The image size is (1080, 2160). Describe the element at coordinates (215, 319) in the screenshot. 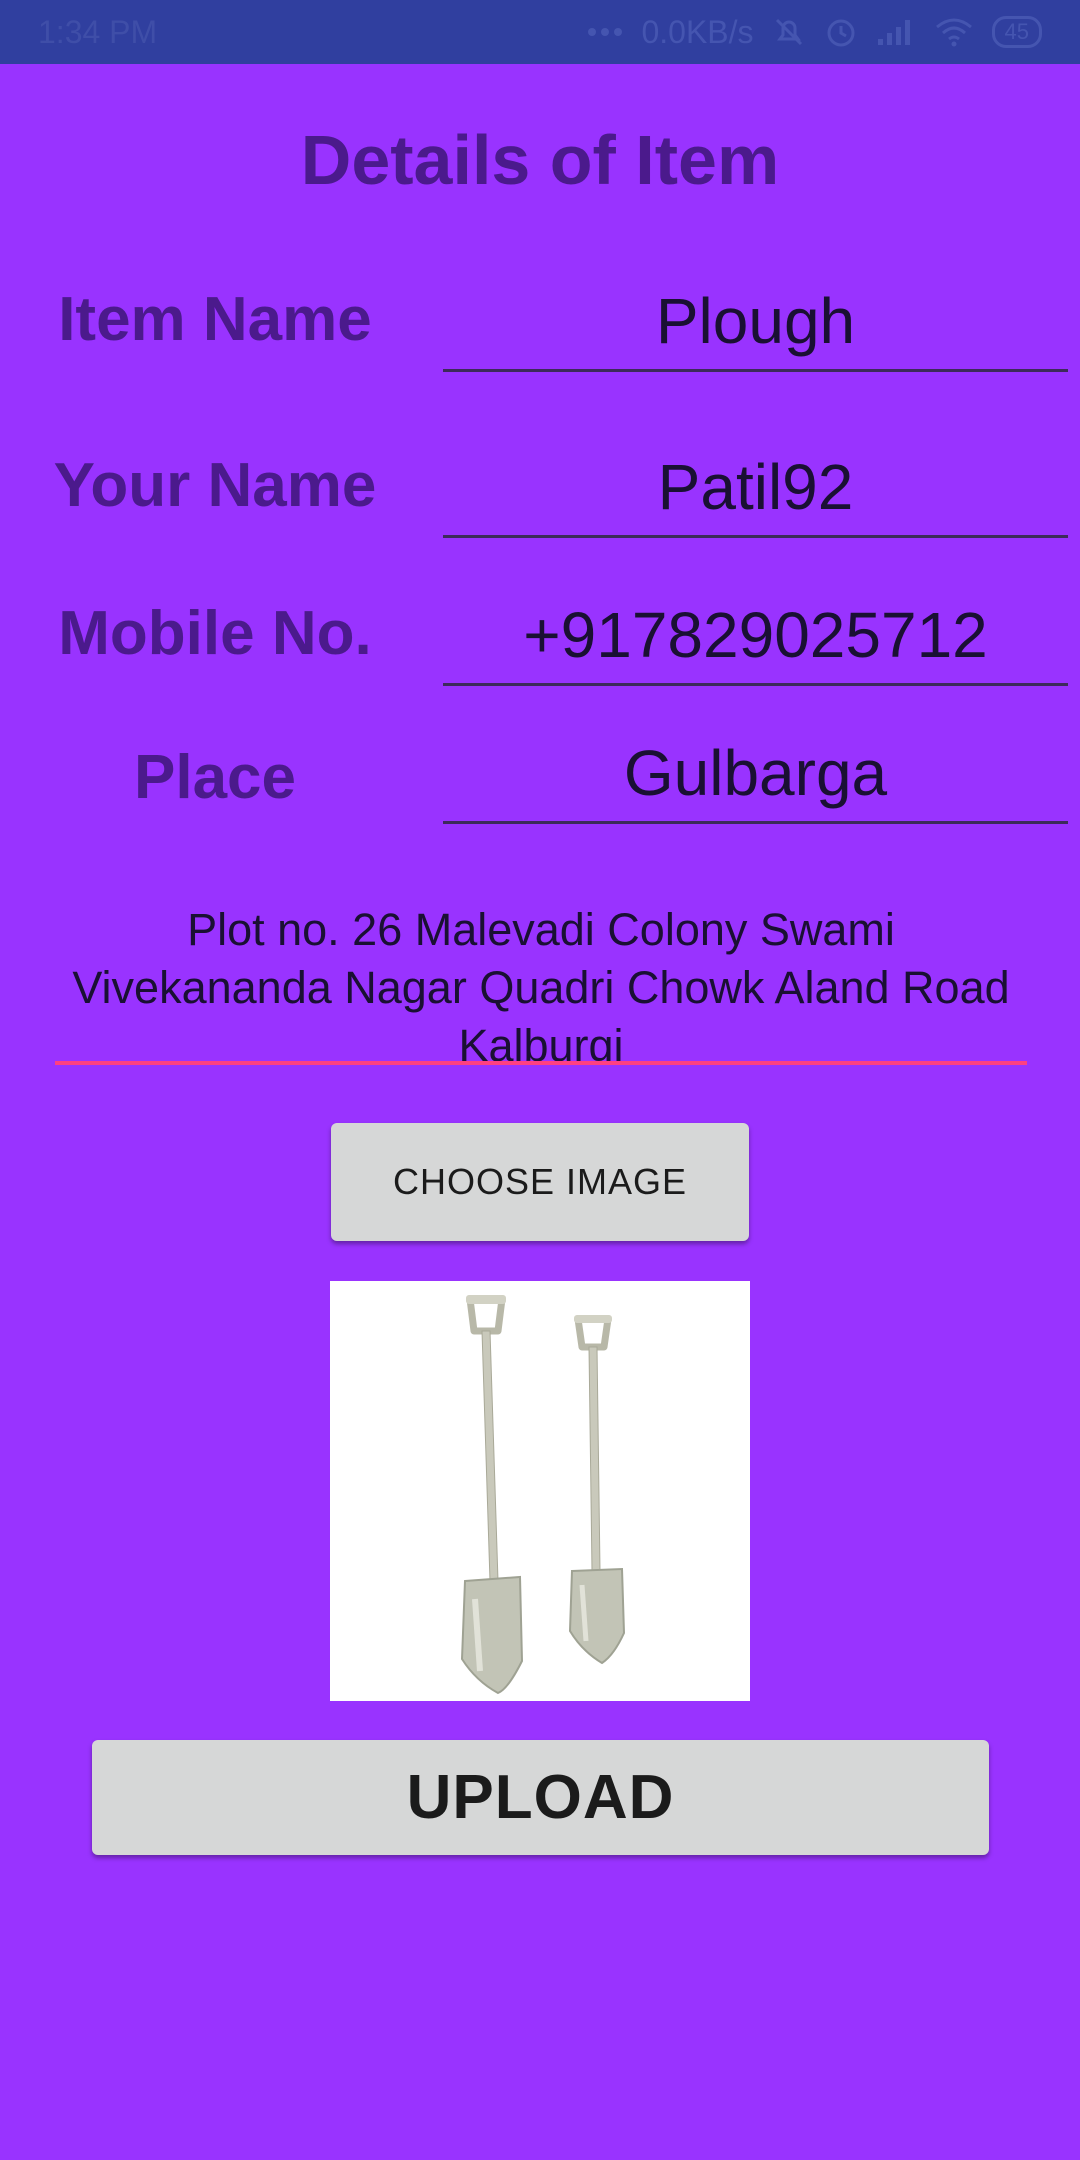

I see `item-name-label: Item Name` at that location.